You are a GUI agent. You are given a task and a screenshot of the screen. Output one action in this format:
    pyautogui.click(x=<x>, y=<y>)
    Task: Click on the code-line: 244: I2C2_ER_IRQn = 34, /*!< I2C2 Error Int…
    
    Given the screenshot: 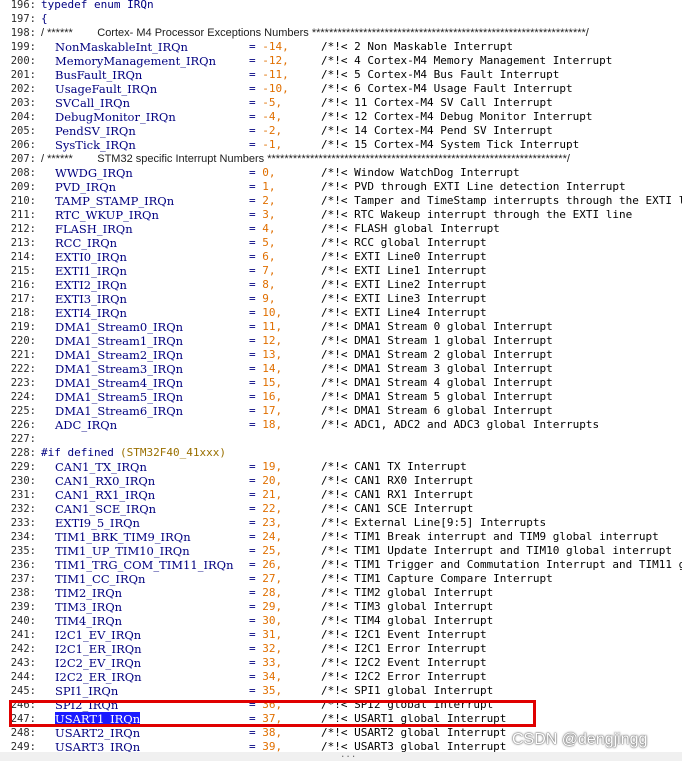 What is the action you would take?
    pyautogui.click(x=341, y=677)
    